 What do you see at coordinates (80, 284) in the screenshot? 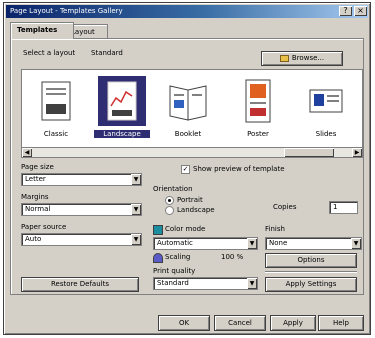
I see `restore-defaults-button: Restore Defaults` at bounding box center [80, 284].